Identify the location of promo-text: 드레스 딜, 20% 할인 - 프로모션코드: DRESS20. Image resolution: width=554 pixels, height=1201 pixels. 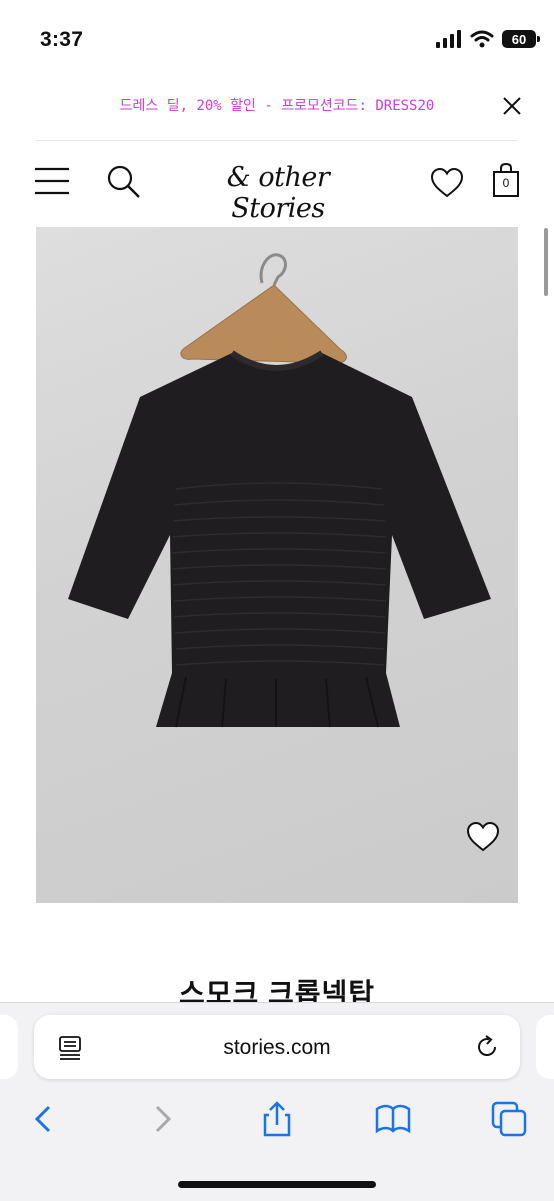
(277, 106).